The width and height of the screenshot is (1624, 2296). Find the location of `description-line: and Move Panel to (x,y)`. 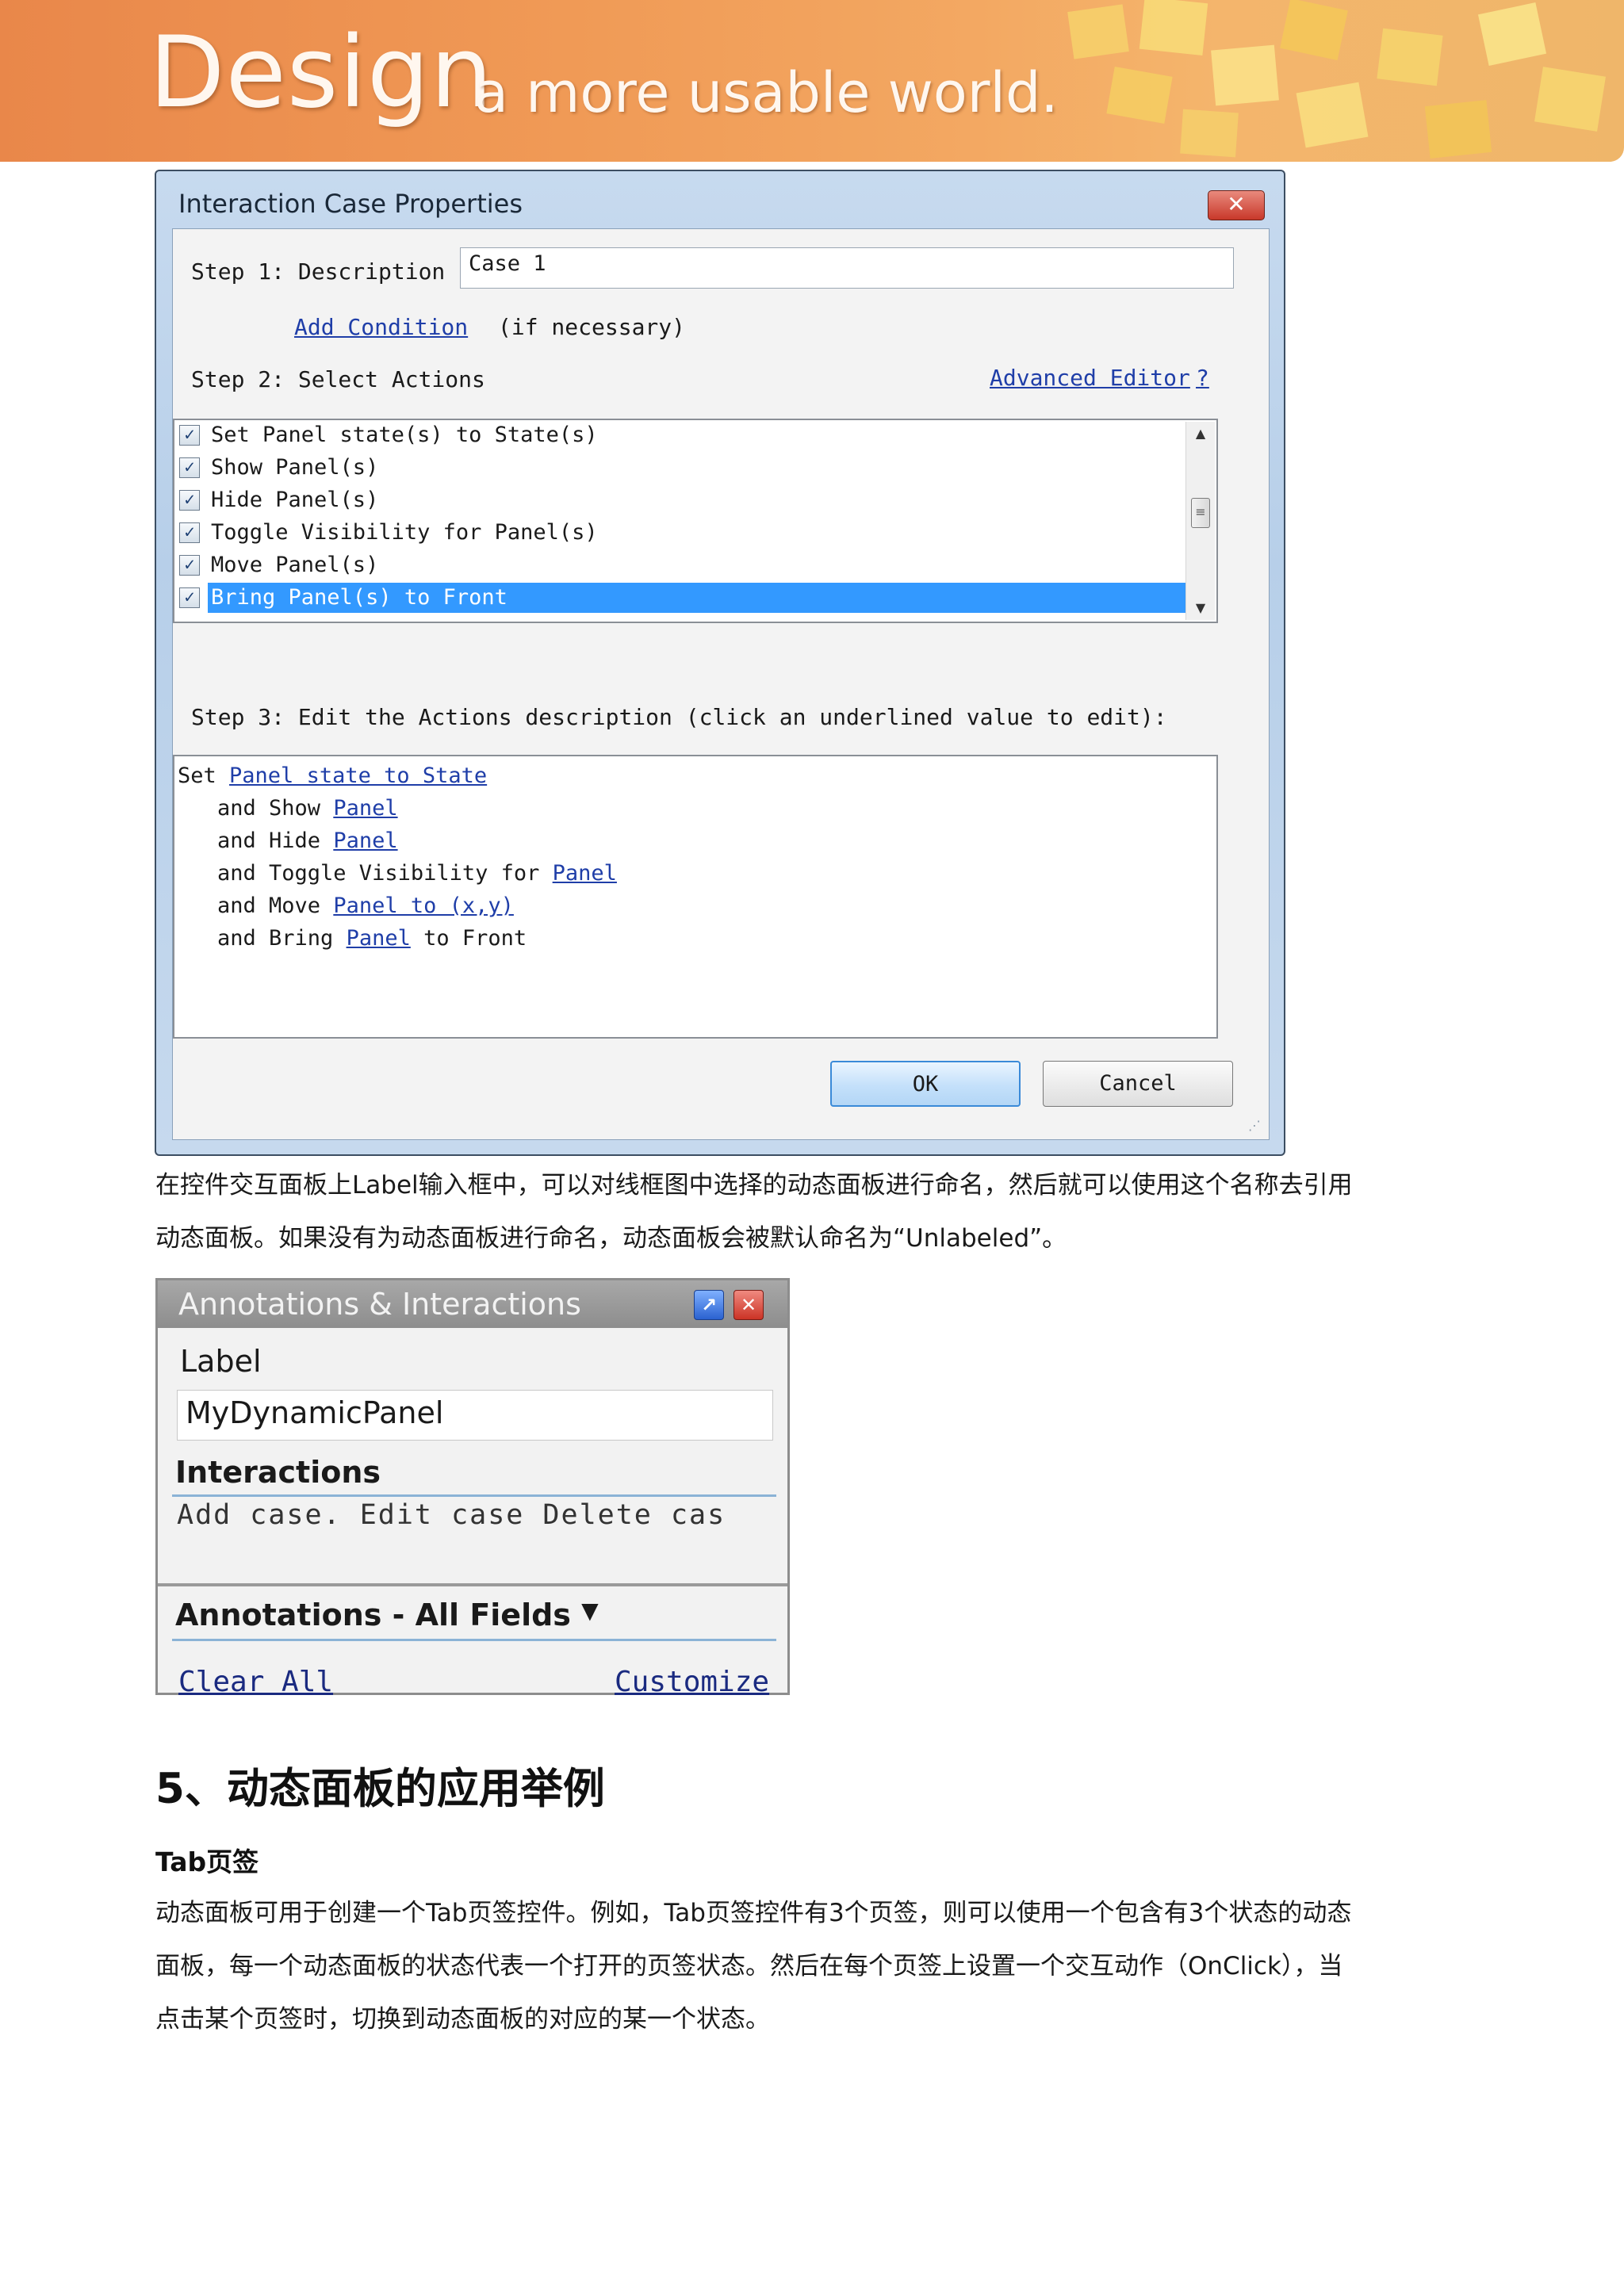

description-line: and Move Panel to (x,y) is located at coordinates (365, 906).